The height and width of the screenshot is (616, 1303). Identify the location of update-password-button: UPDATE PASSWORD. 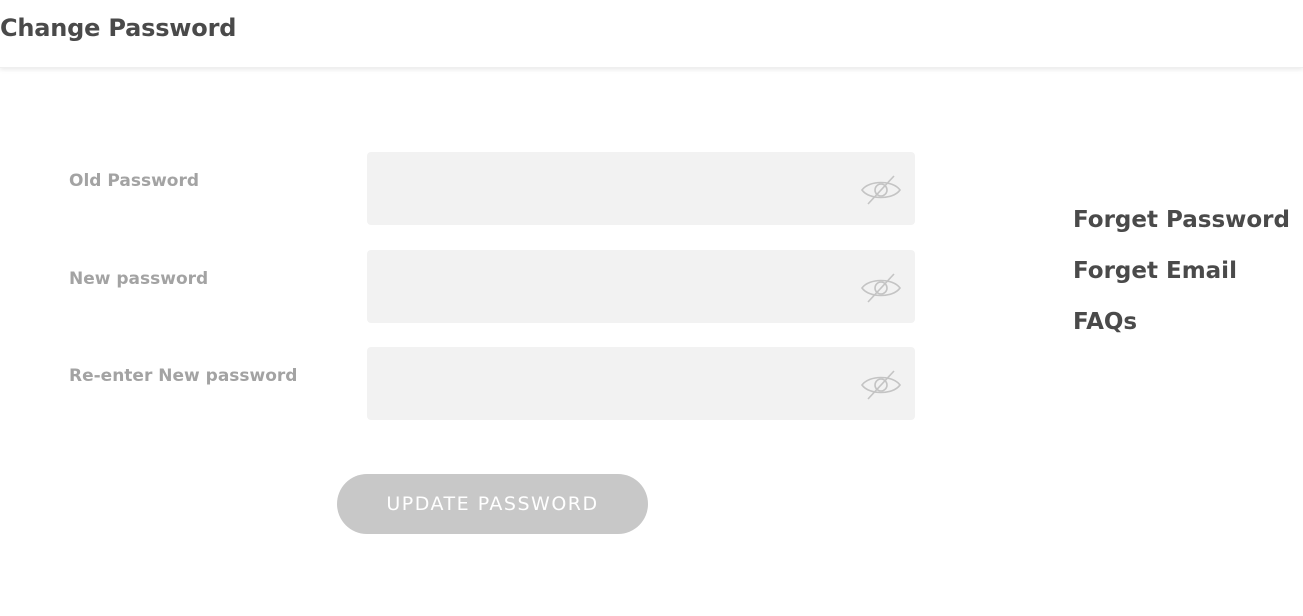
(492, 504).